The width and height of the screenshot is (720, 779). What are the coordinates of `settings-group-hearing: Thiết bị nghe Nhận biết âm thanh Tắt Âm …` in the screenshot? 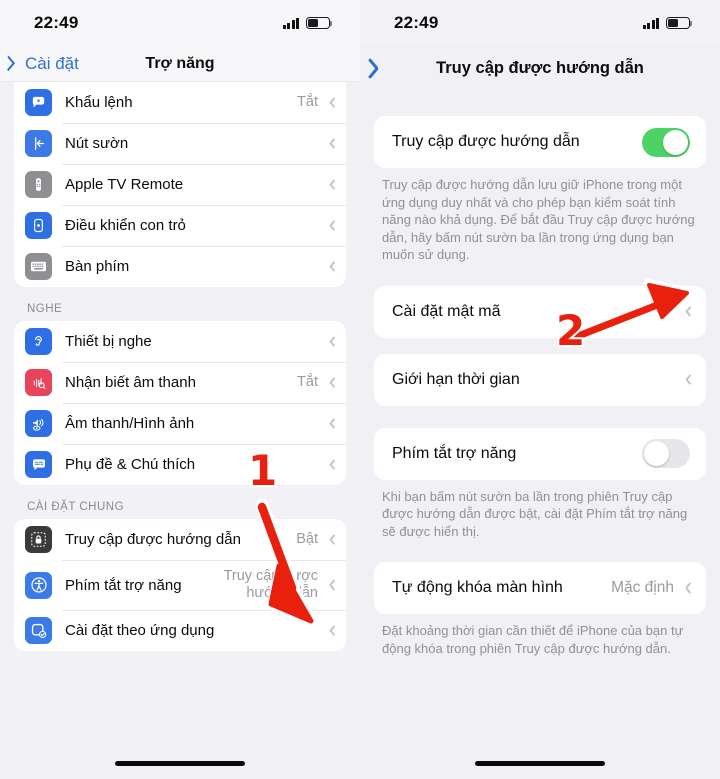 It's located at (180, 403).